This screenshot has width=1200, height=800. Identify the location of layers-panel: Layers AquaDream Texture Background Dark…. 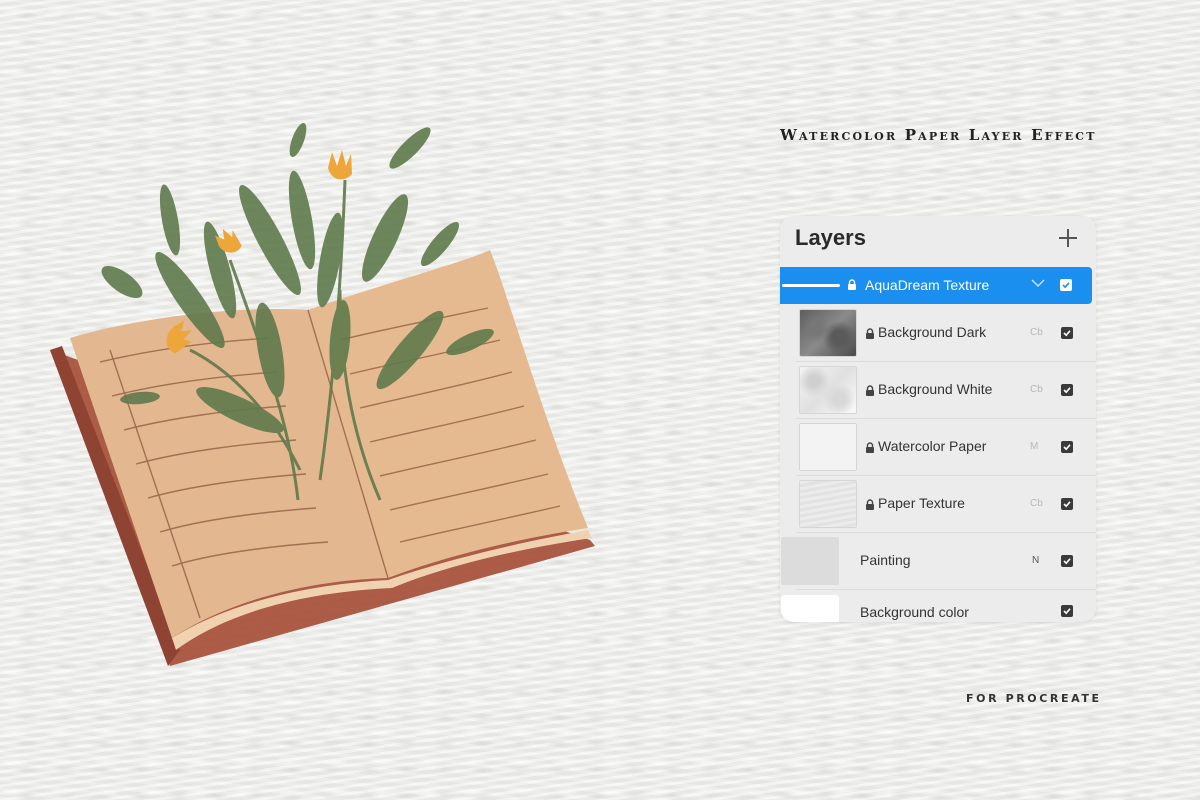
(938, 419).